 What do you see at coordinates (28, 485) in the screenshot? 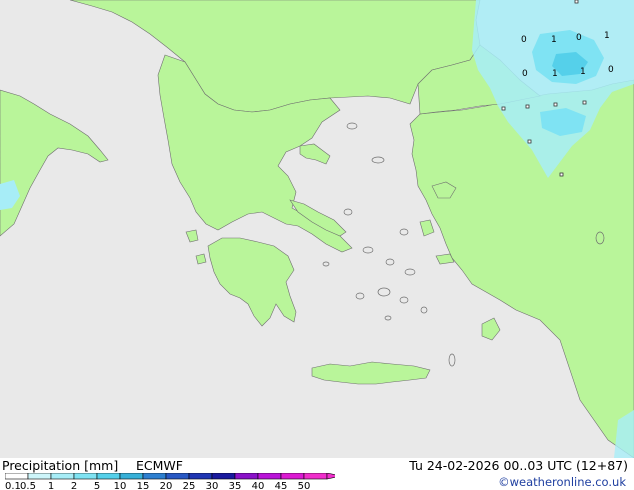
I see `legend-tick-label: 0.5` at bounding box center [28, 485].